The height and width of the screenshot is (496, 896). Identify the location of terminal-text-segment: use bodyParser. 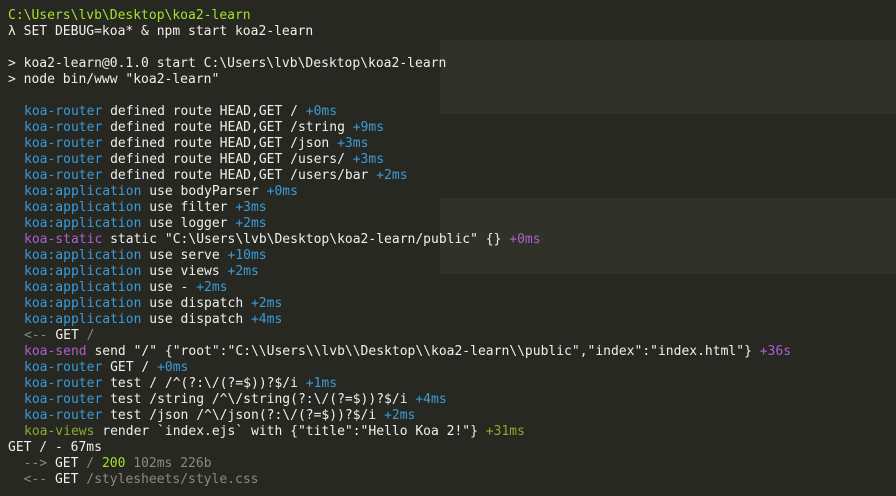
(204, 191).